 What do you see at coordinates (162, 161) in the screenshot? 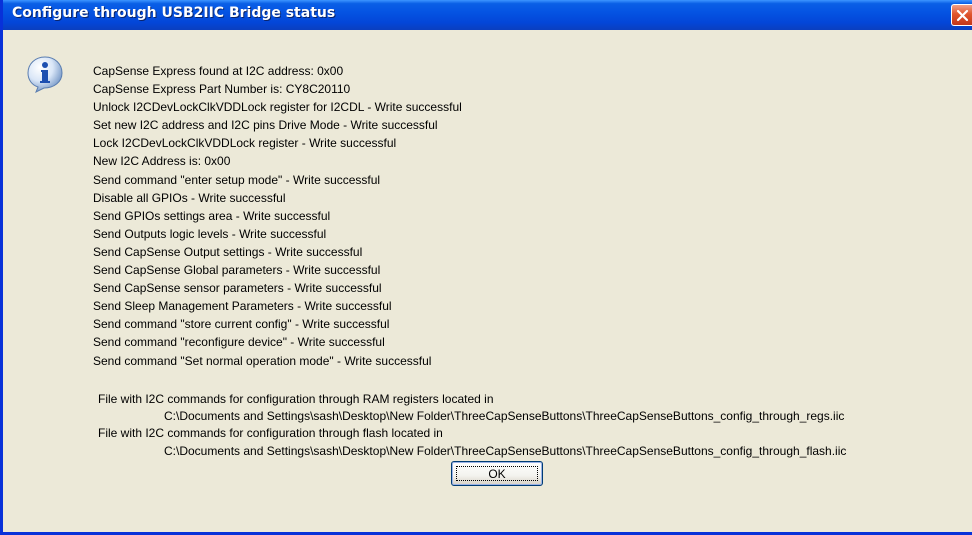
I see `message-line: New I2C Address is: 0x00` at bounding box center [162, 161].